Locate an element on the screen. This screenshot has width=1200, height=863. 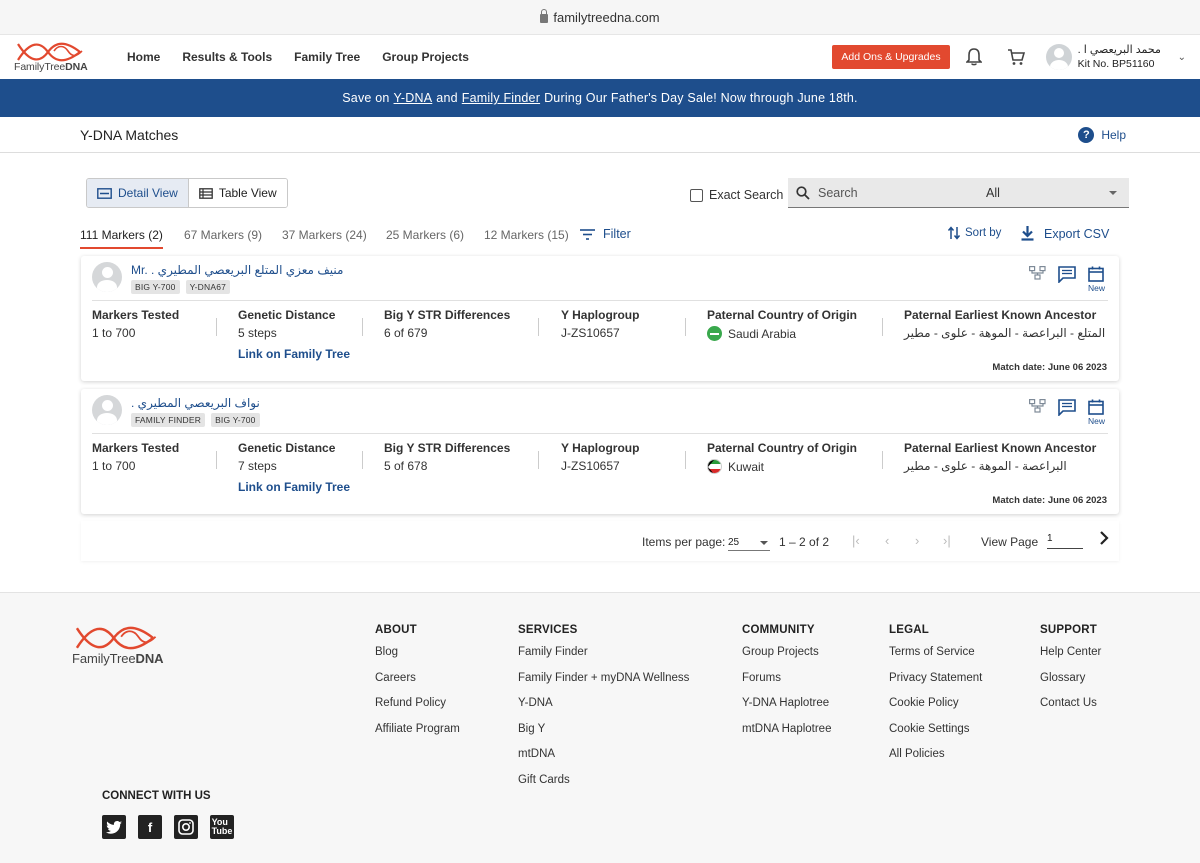
site-logo: FamilyTreeDNA is located at coordinates (61, 57).